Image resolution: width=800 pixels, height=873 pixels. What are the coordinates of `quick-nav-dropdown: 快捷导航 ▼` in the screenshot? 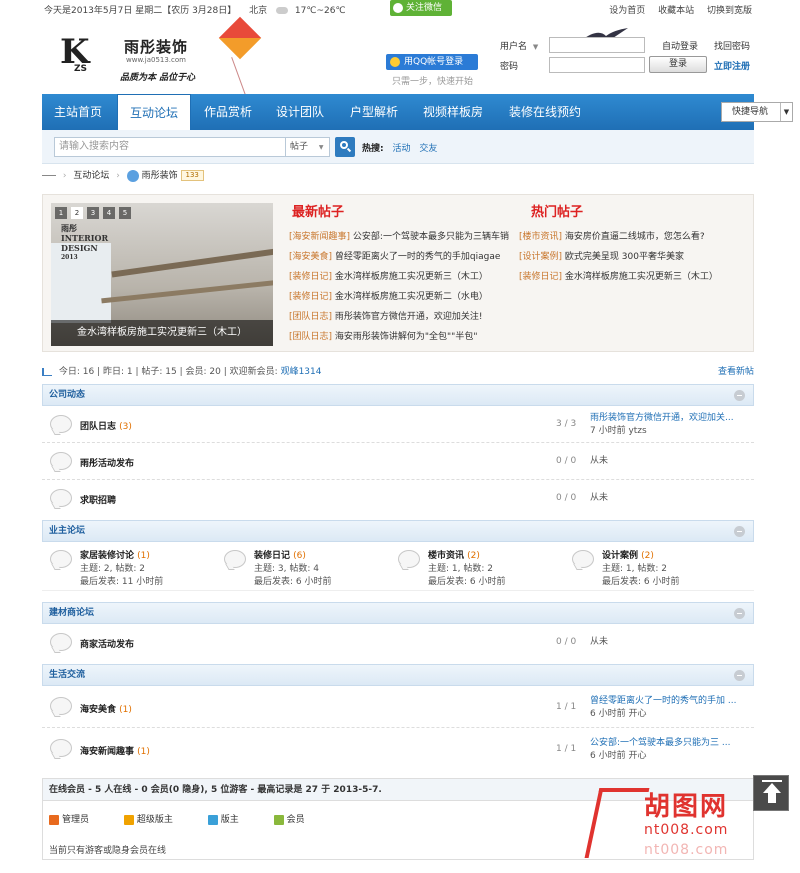 It's located at (757, 112).